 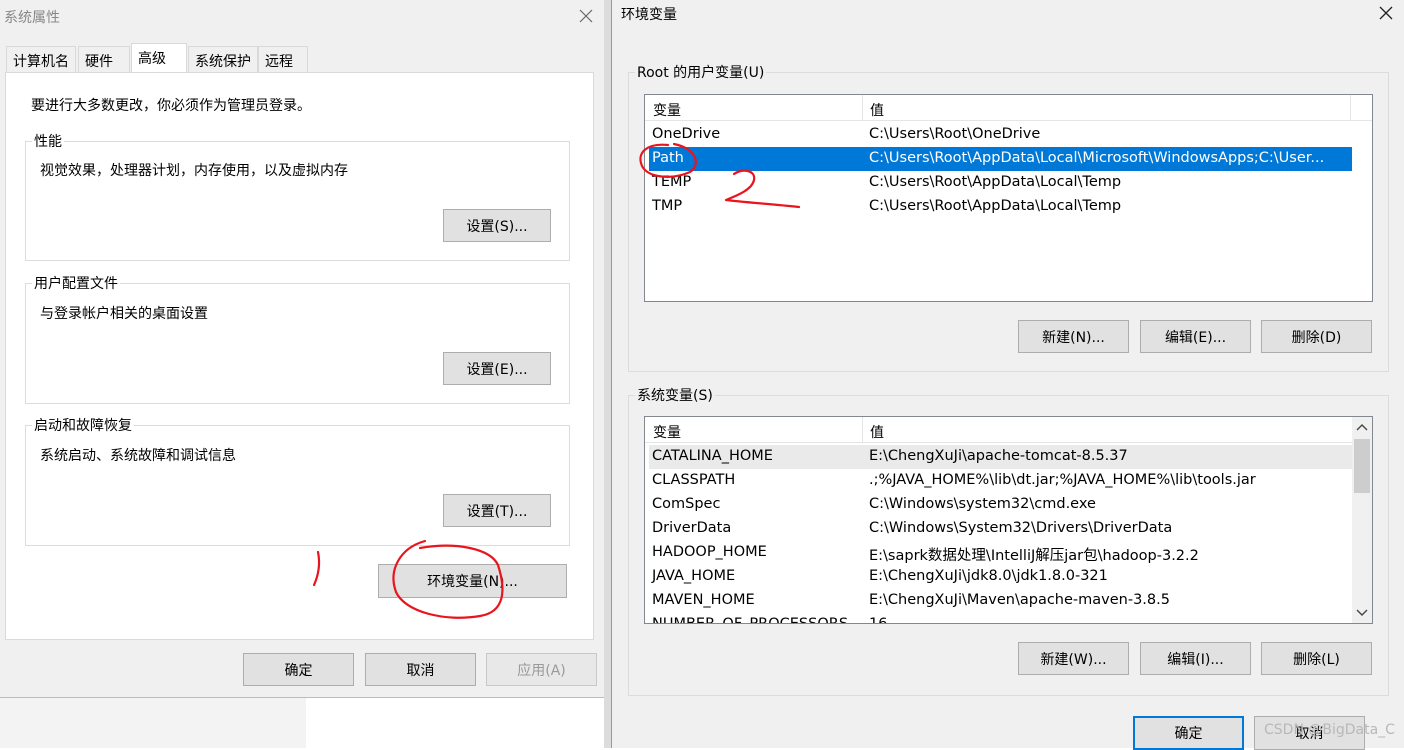 What do you see at coordinates (703, 600) in the screenshot?
I see `variable-name: MAVEN_HOME` at bounding box center [703, 600].